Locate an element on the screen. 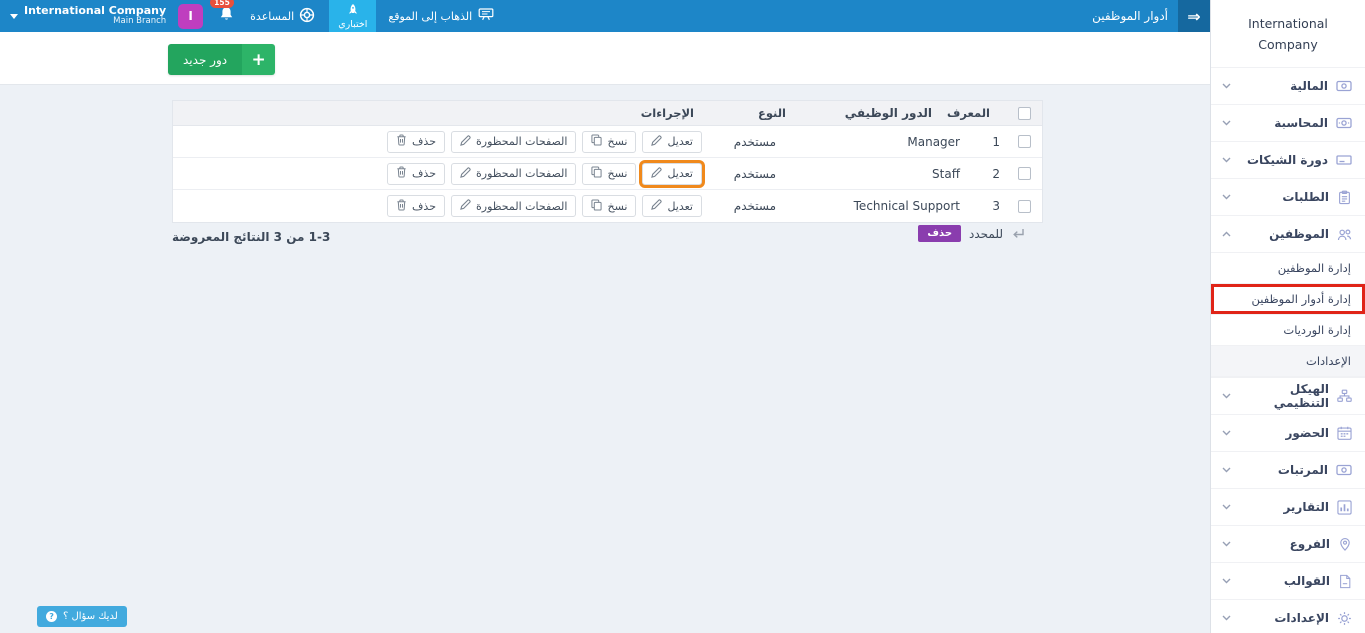 This screenshot has width=1365, height=633. bulk-delete-button: حذف is located at coordinates (940, 233).